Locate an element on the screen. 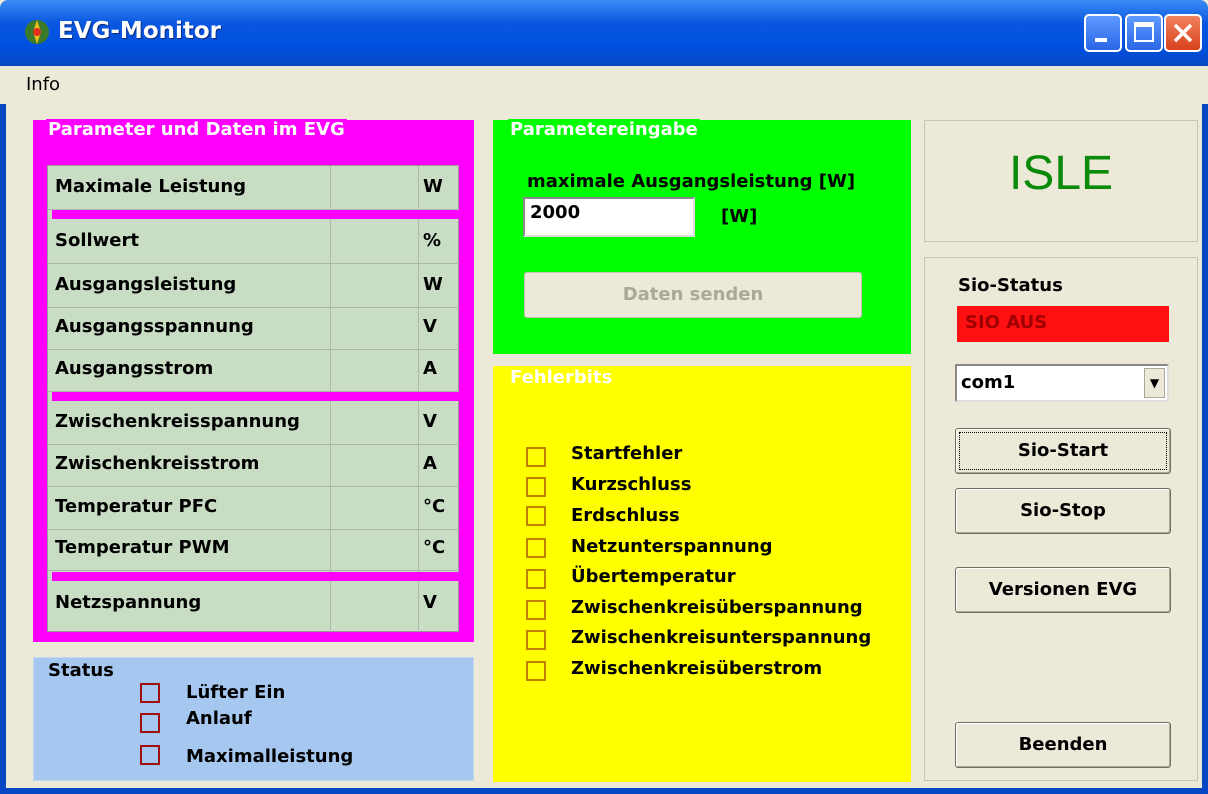  max-power-label: maximale Ausgangsleistung [W] is located at coordinates (691, 181).